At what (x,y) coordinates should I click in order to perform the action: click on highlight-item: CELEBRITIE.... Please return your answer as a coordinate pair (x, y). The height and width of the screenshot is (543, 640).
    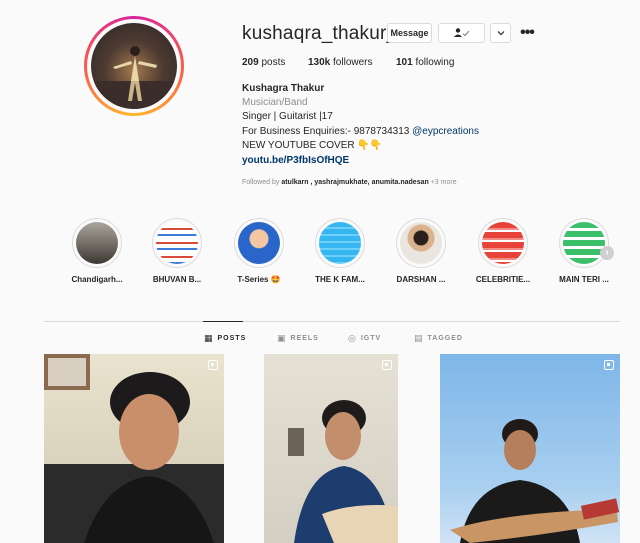
    Looking at the image, I should click on (503, 251).